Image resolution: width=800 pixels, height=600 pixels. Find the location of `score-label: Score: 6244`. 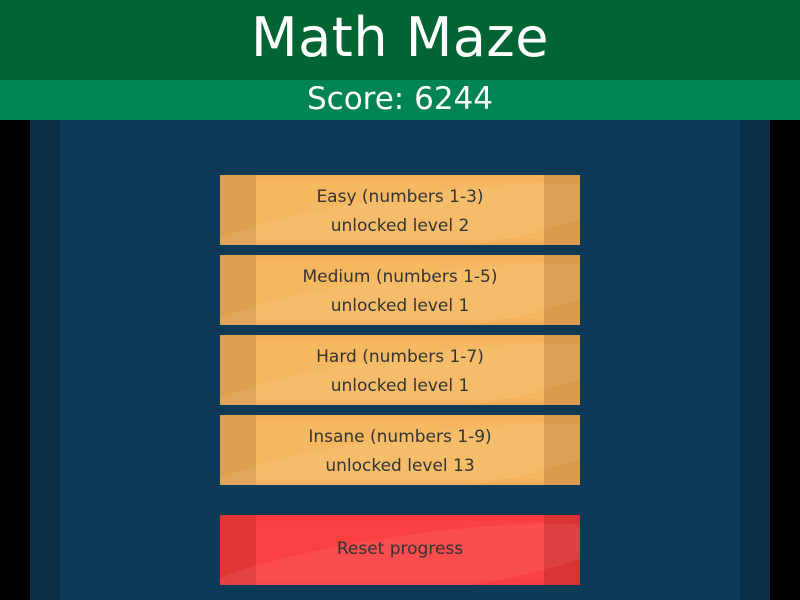

score-label: Score: 6244 is located at coordinates (399, 99).